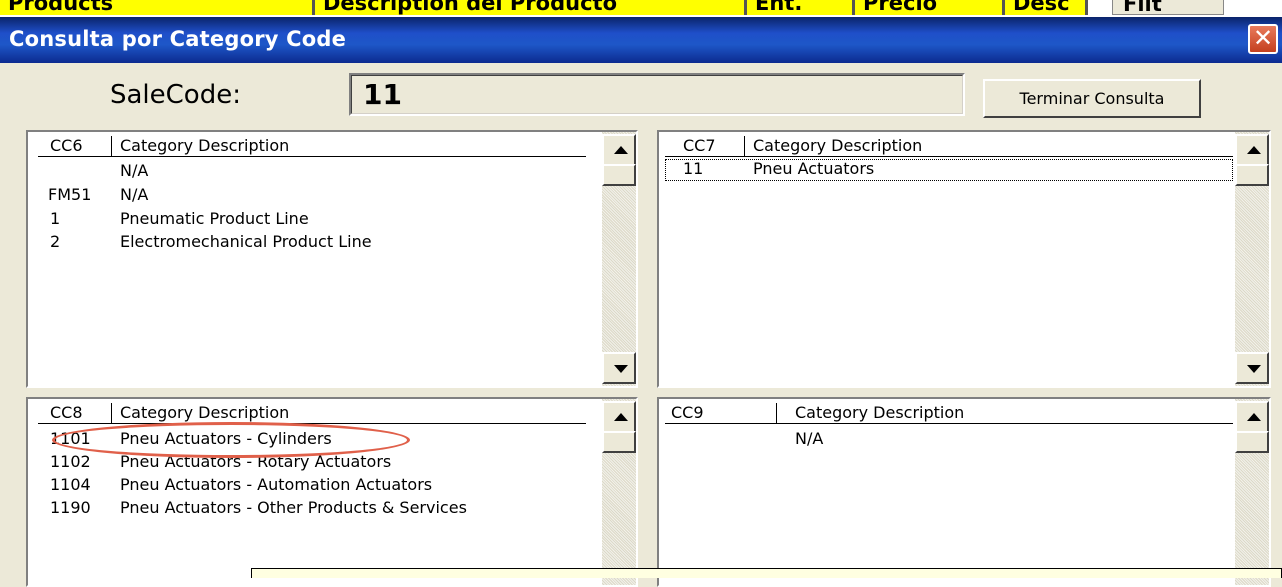  What do you see at coordinates (1168, 7) in the screenshot?
I see `sheet-filter-button: Filt` at bounding box center [1168, 7].